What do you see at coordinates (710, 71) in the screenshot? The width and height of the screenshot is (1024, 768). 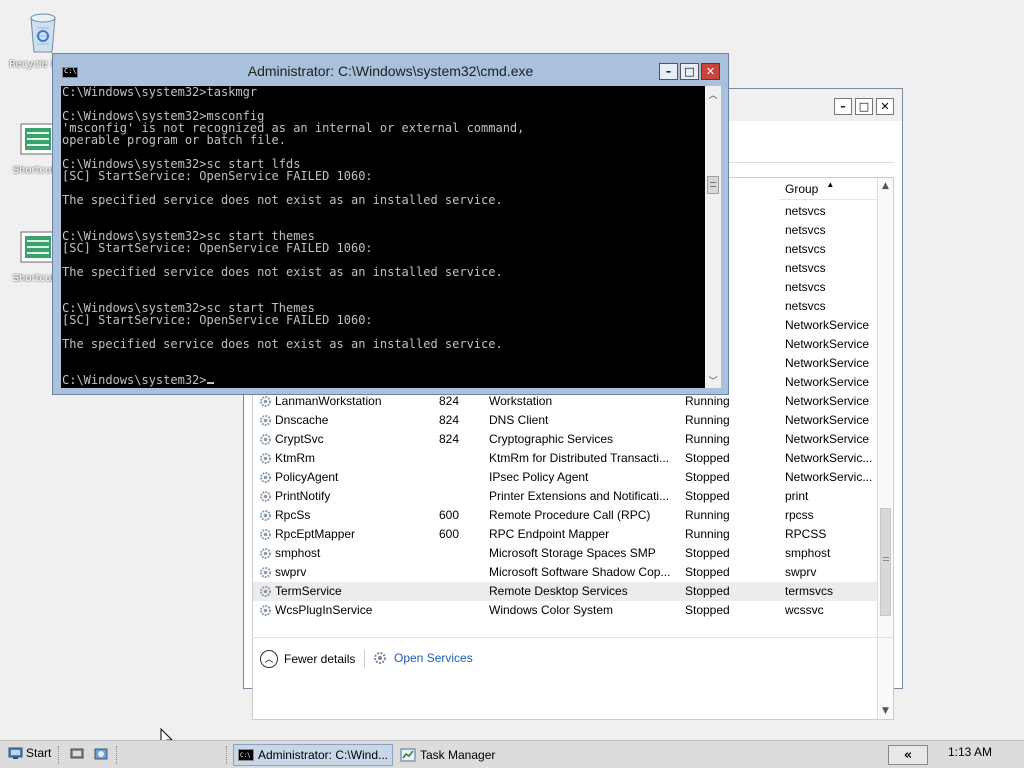 I see `cmd-close-button: ✕` at bounding box center [710, 71].